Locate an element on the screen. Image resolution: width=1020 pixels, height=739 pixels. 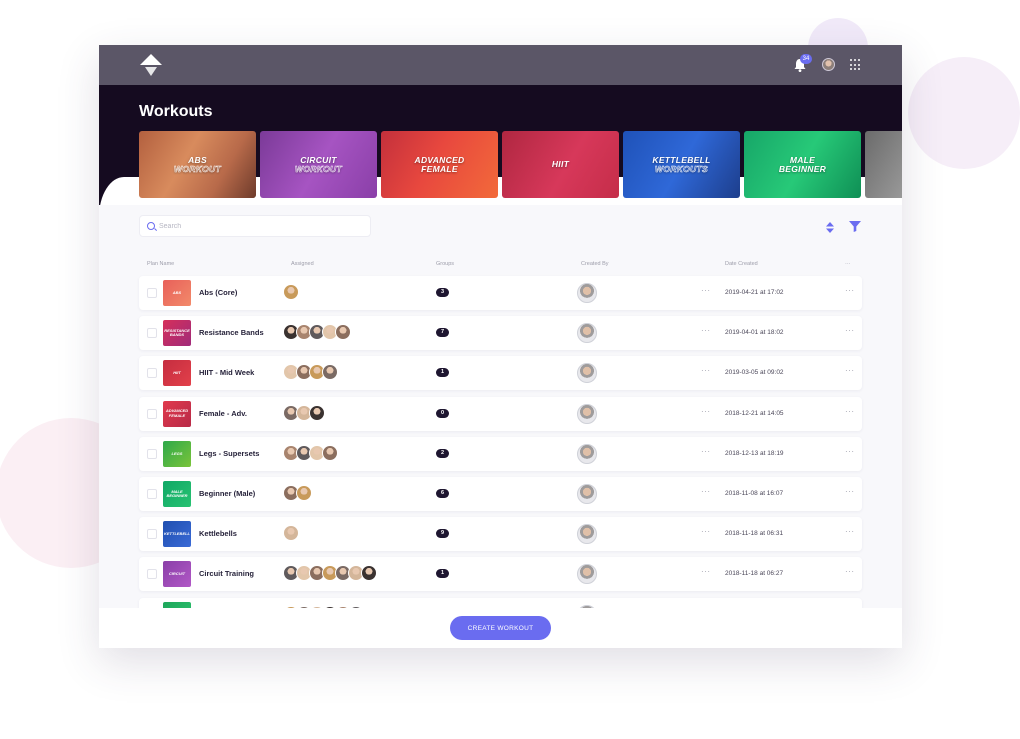
workout-thumbnail: CIRCUIT is located at coordinates (177, 574).